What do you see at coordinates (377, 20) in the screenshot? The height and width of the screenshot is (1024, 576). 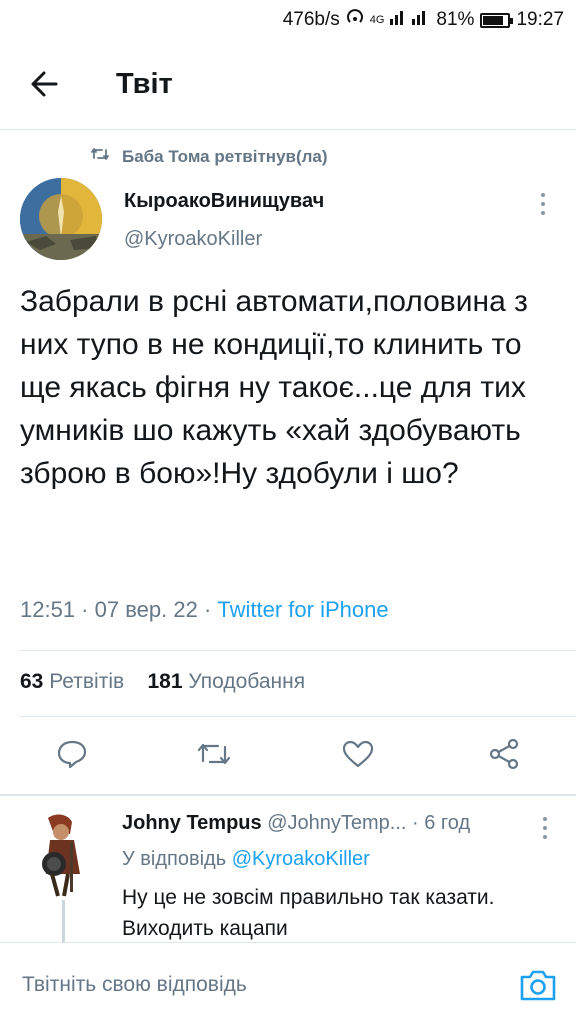 I see `network-type: 4G` at bounding box center [377, 20].